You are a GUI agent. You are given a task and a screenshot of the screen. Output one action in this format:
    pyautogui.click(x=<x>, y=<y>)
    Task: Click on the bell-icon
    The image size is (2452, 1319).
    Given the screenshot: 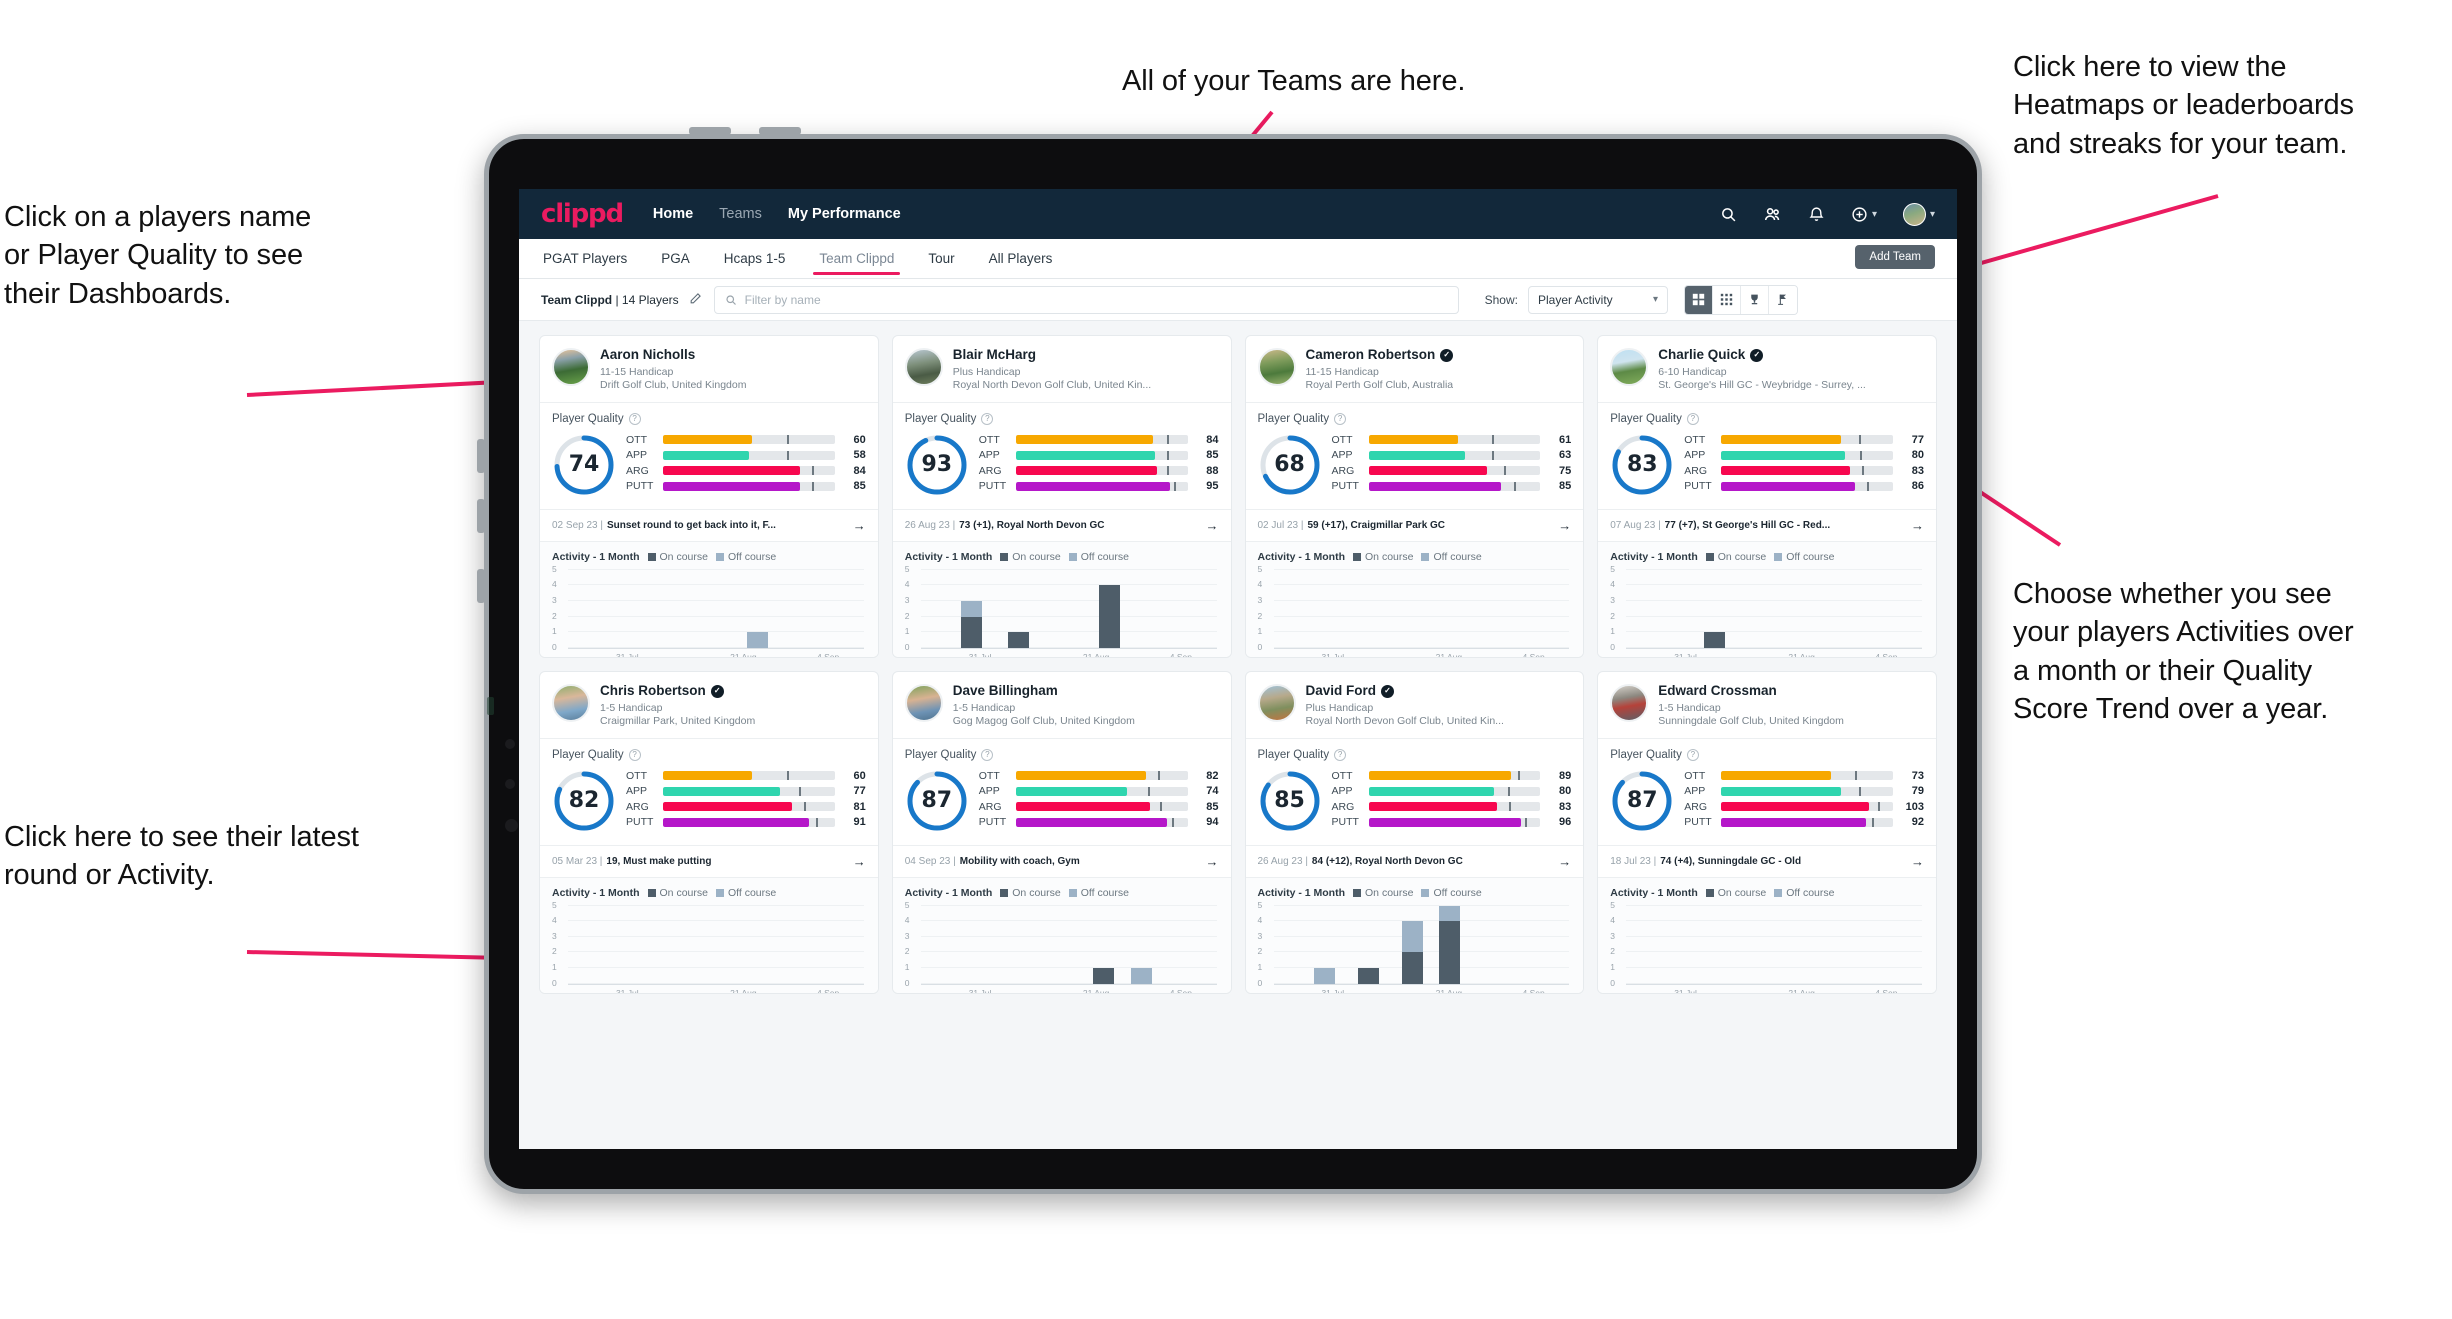 What is the action you would take?
    pyautogui.click(x=1816, y=214)
    